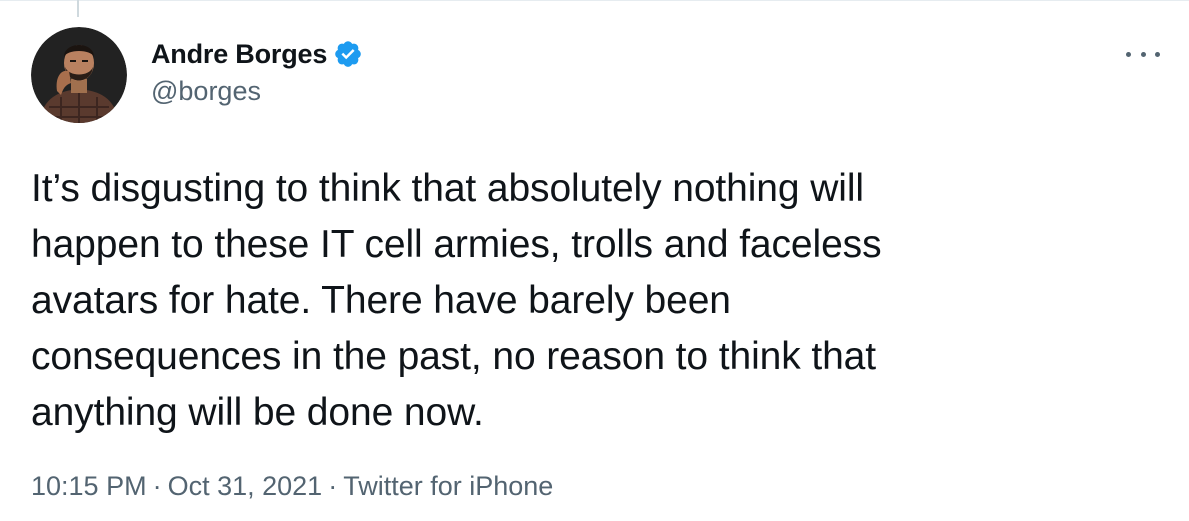 Image resolution: width=1189 pixels, height=521 pixels. I want to click on tweet-text-line: anything will be done now., so click(257, 412).